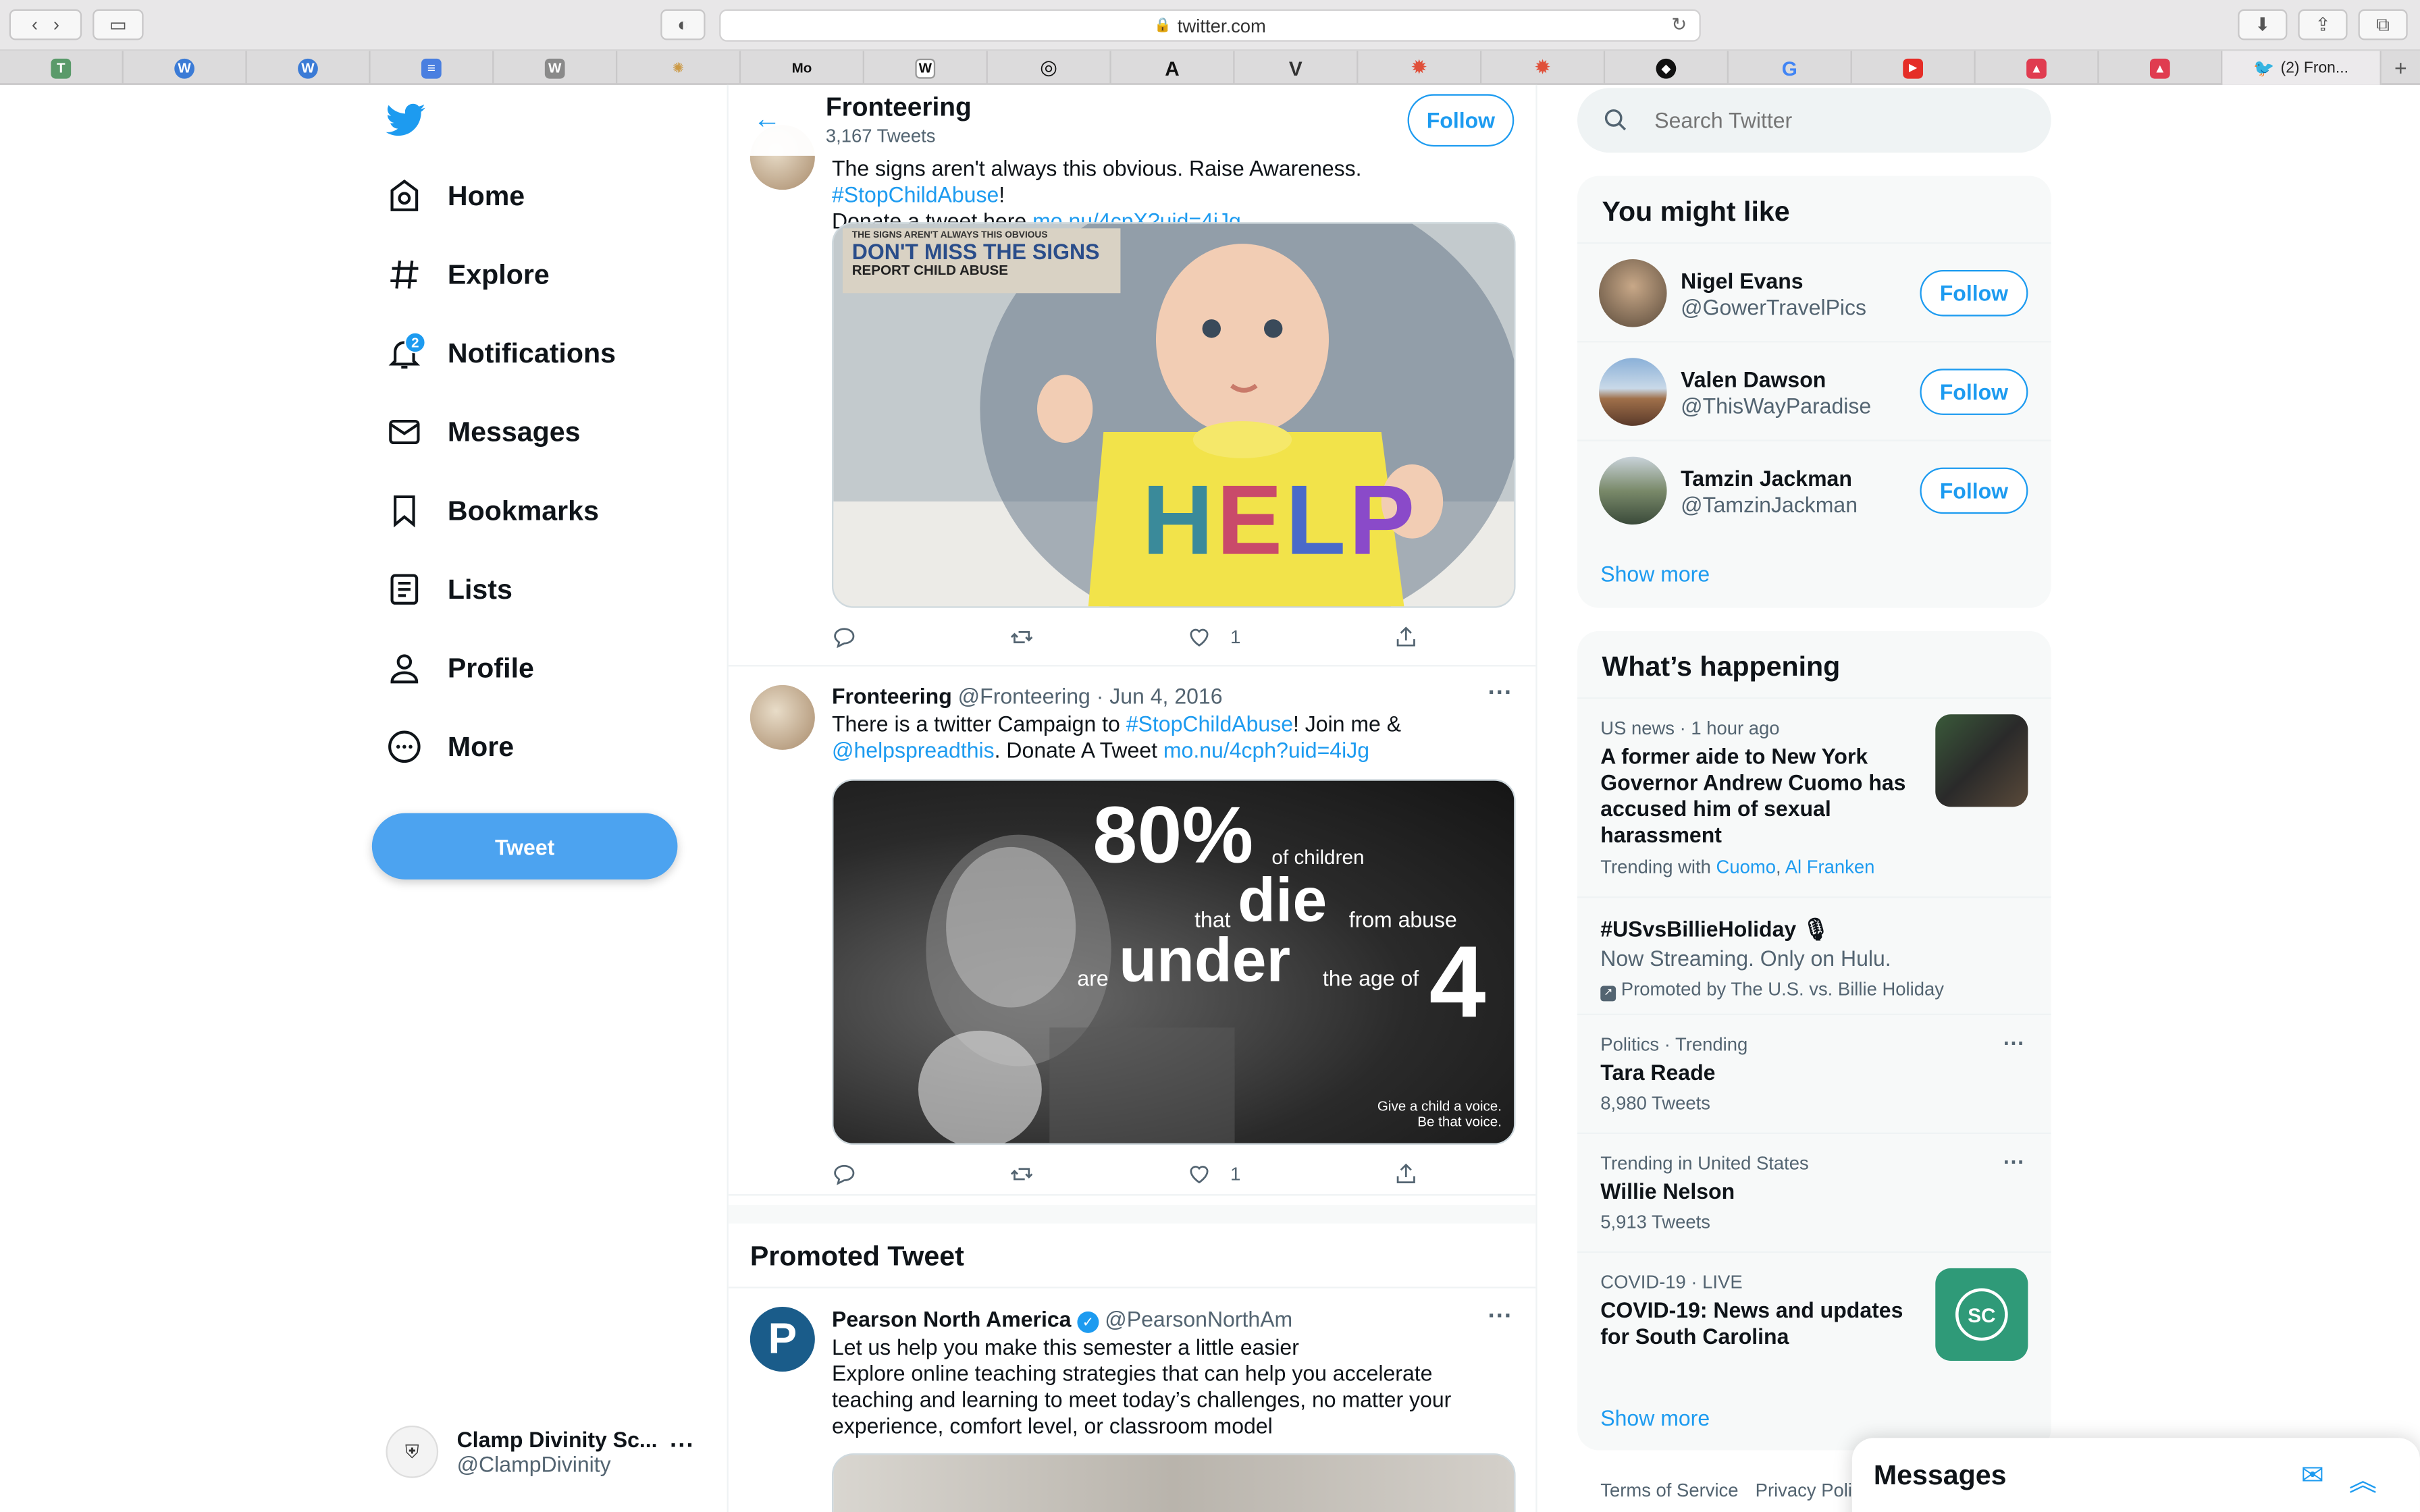 Image resolution: width=2420 pixels, height=1512 pixels. Describe the element at coordinates (483, 431) in the screenshot. I see `nav-messages: Messages` at that location.